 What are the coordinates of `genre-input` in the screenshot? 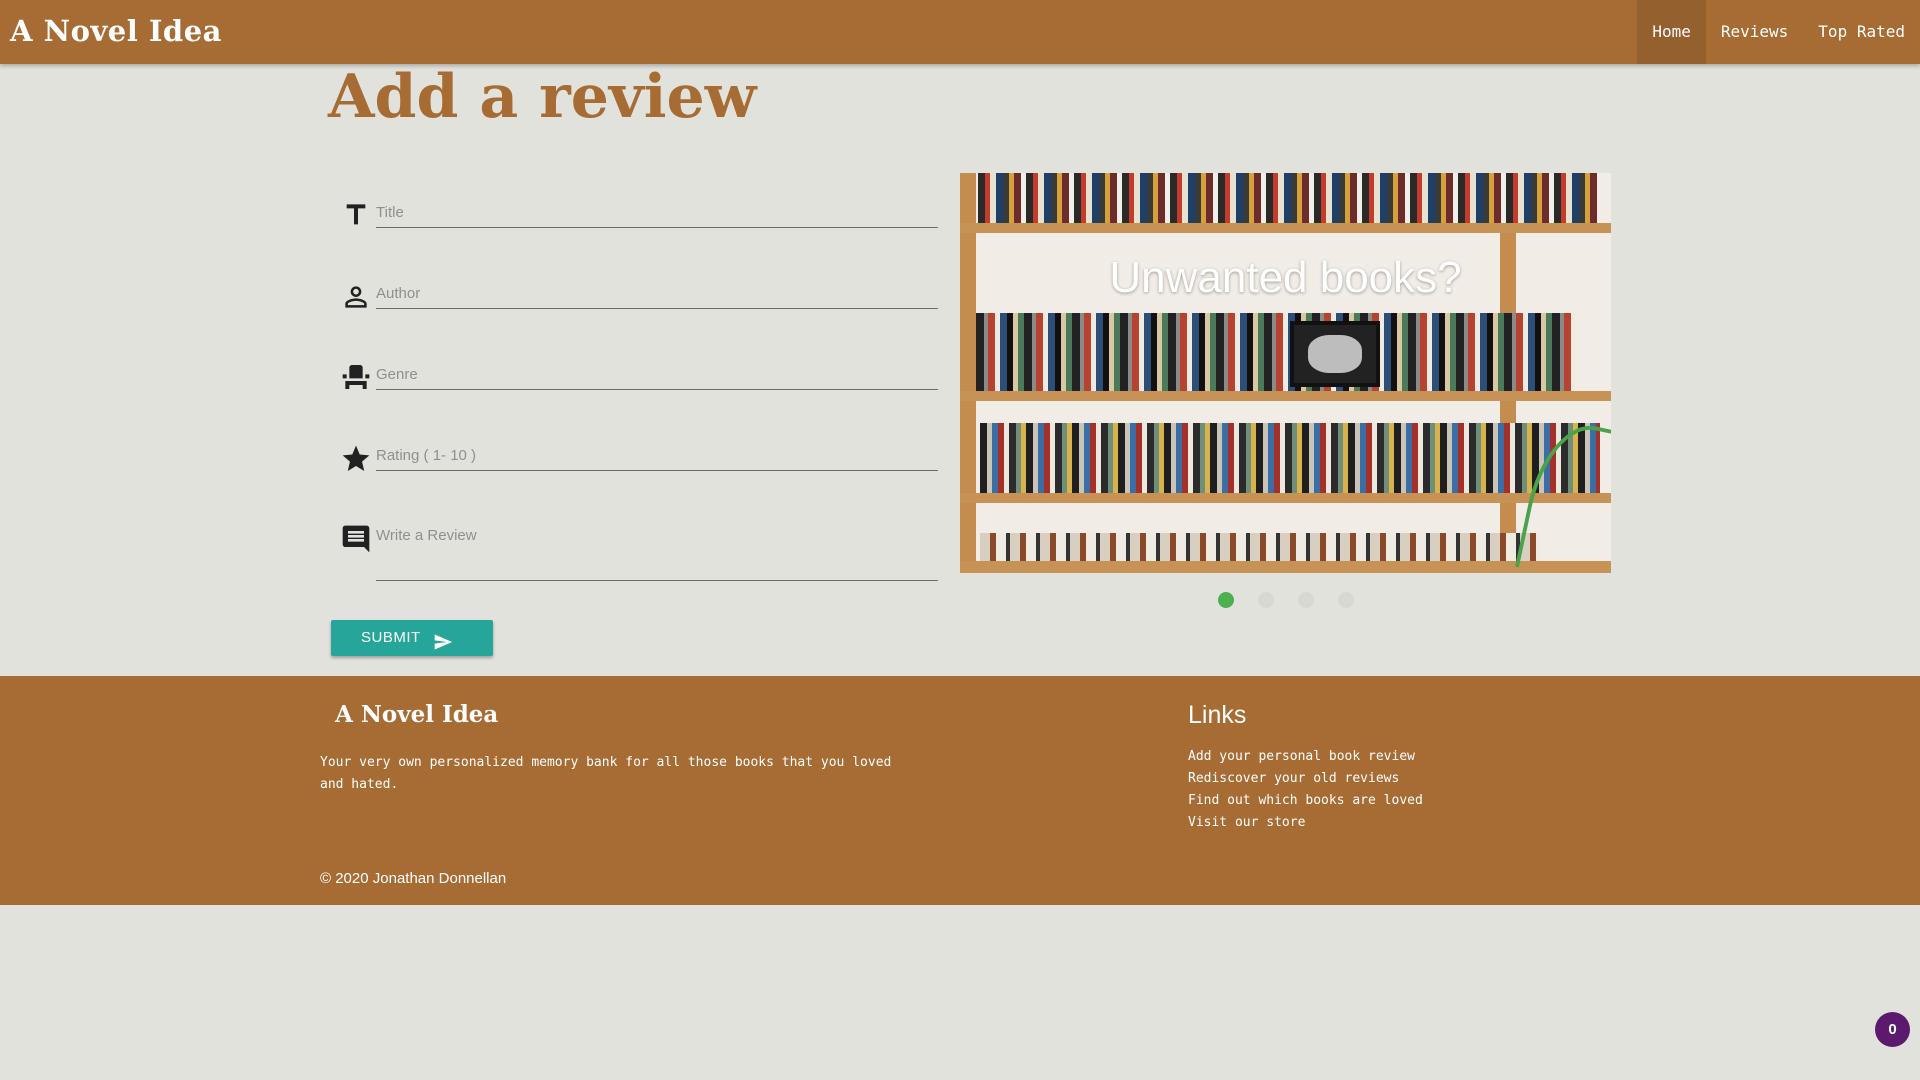 It's located at (657, 374).